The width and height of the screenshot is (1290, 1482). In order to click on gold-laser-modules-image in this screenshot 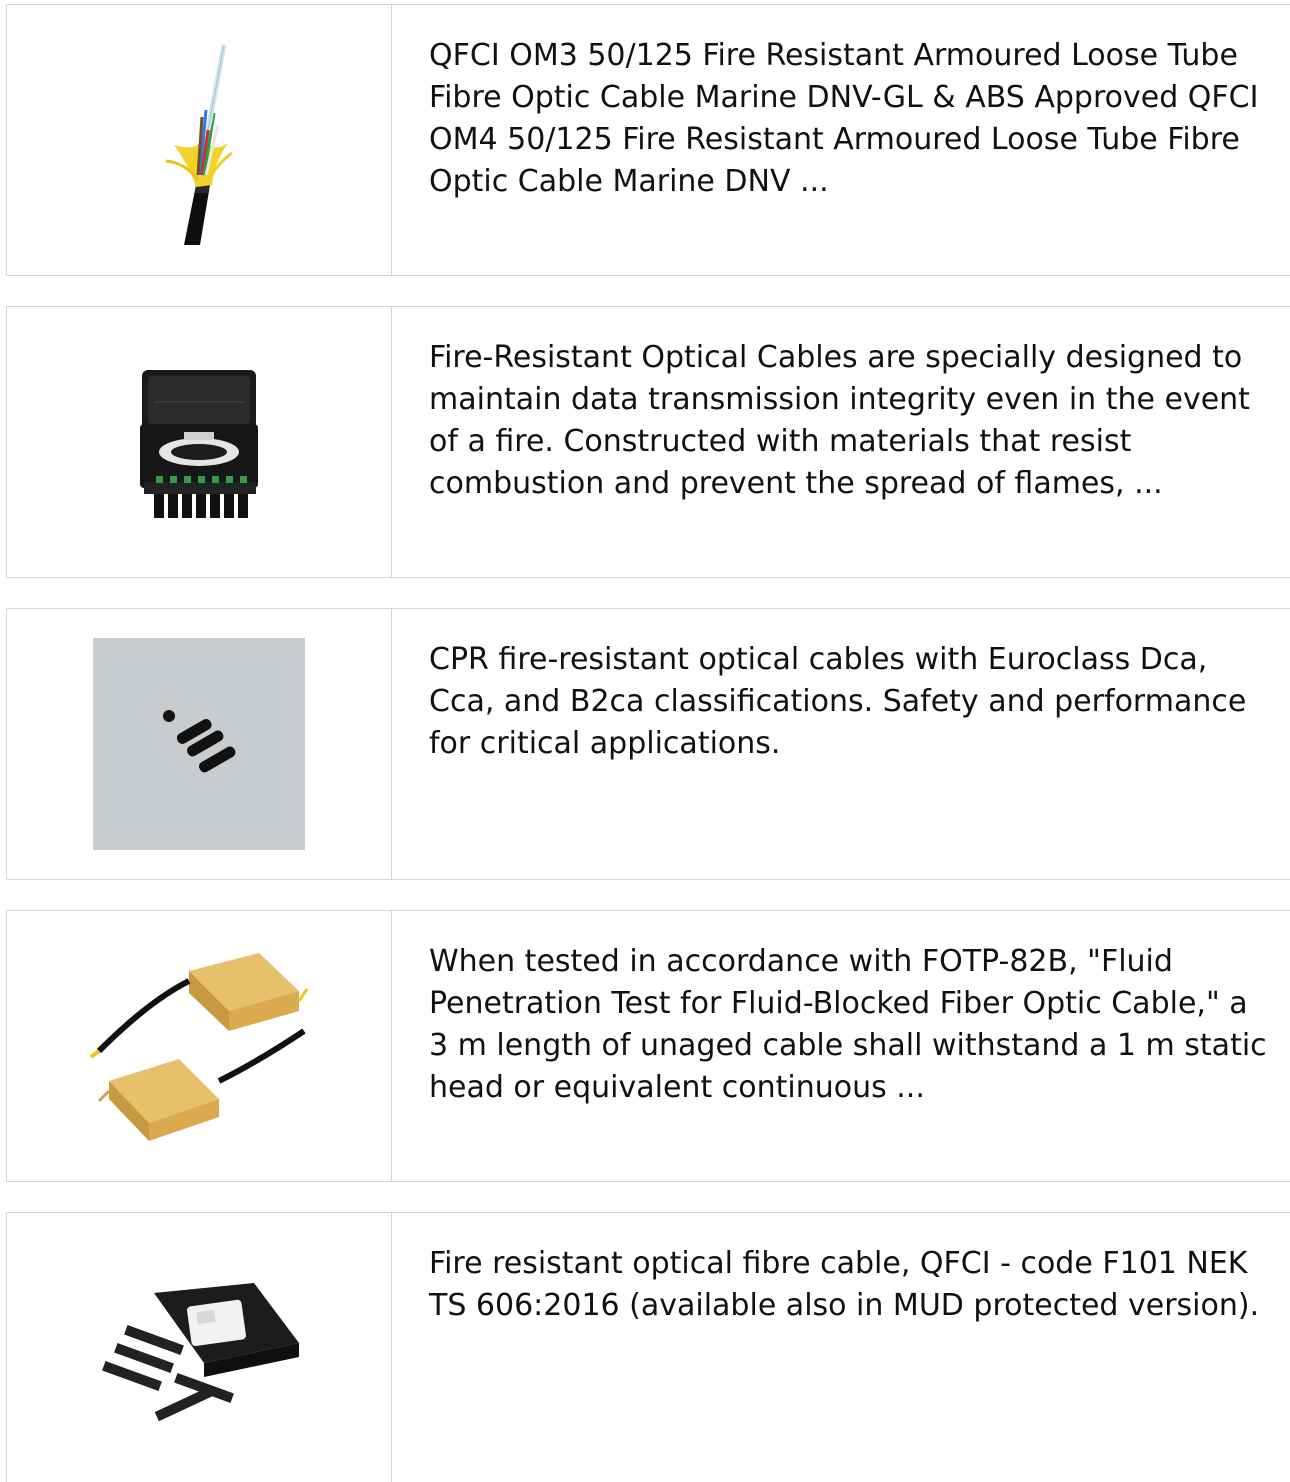, I will do `click(199, 1047)`.